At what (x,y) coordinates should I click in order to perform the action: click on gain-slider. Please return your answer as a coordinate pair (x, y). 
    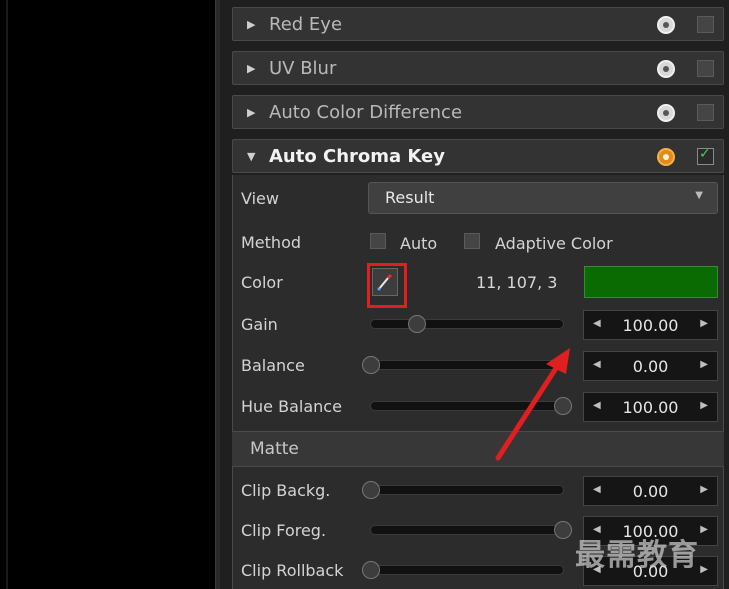
    Looking at the image, I should click on (467, 324).